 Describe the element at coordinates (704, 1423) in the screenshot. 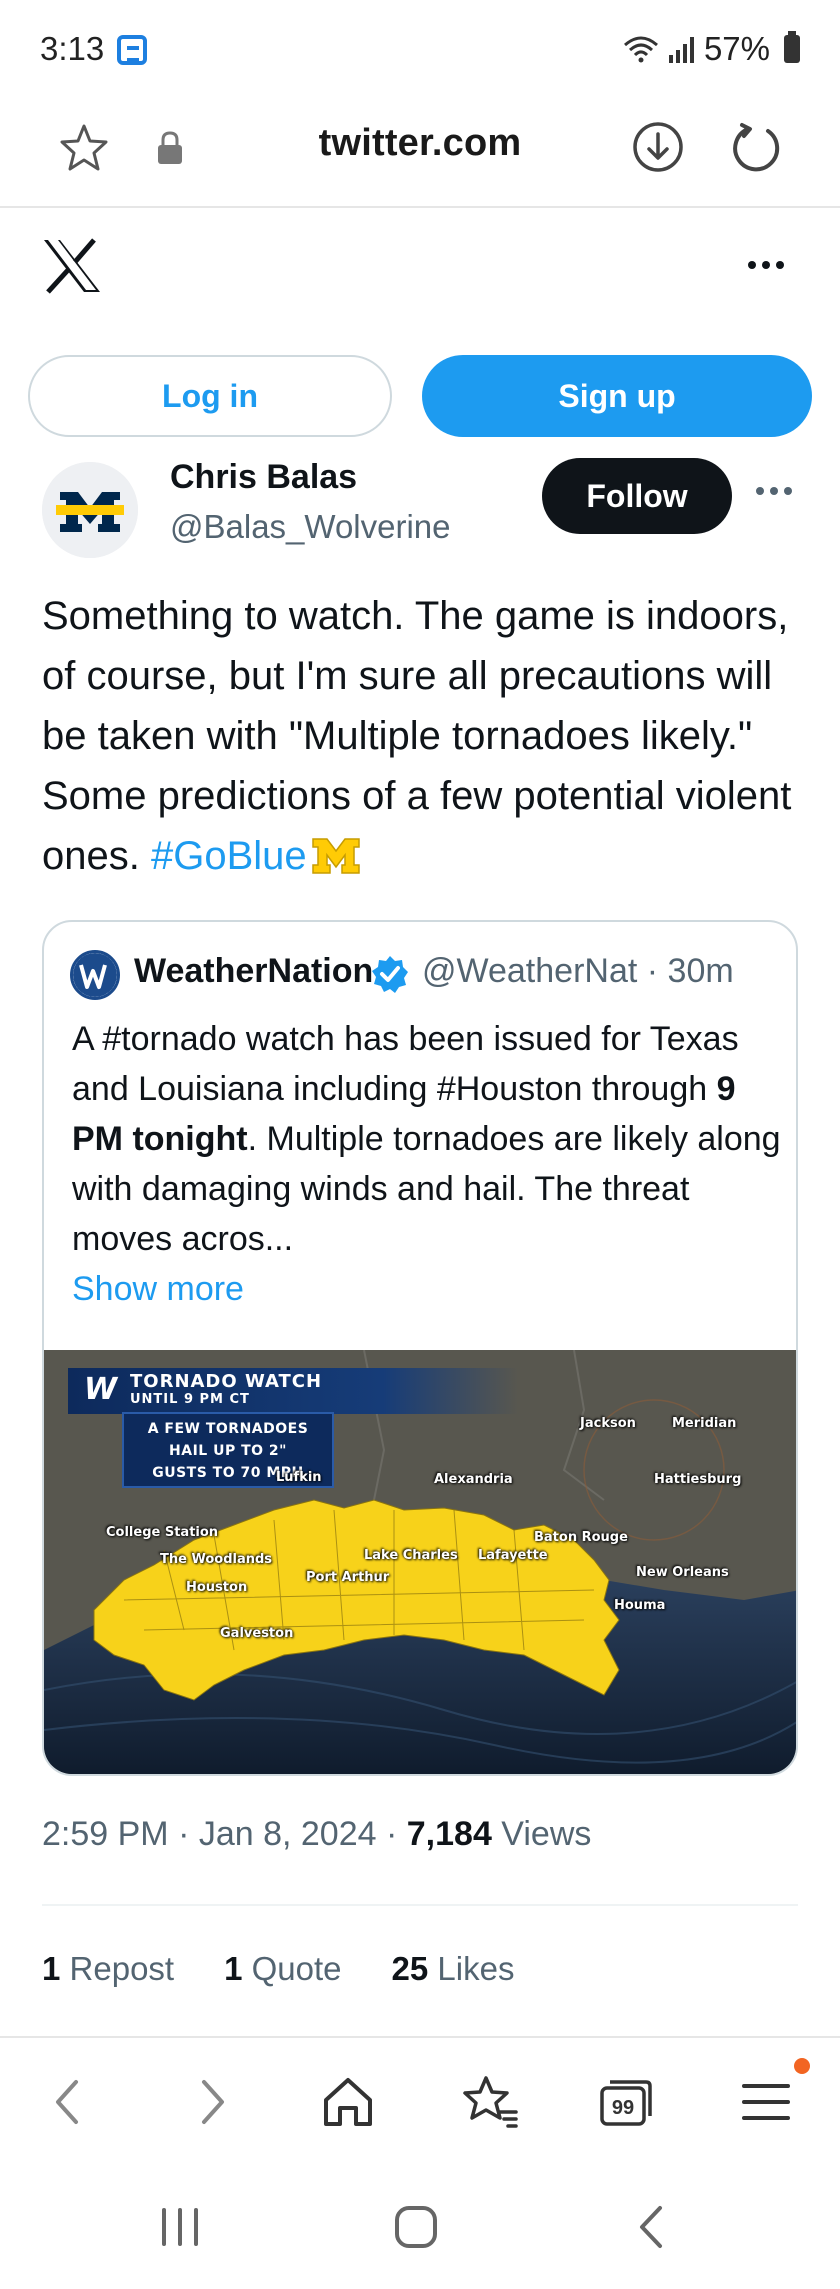

I see `city-label: Meridian` at that location.